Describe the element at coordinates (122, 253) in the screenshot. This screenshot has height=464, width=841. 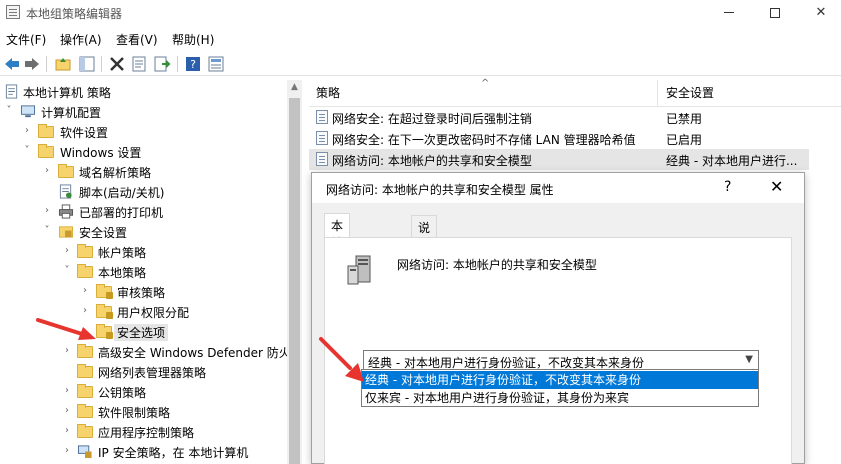
I see `tree-item-label: 帐户策略` at that location.